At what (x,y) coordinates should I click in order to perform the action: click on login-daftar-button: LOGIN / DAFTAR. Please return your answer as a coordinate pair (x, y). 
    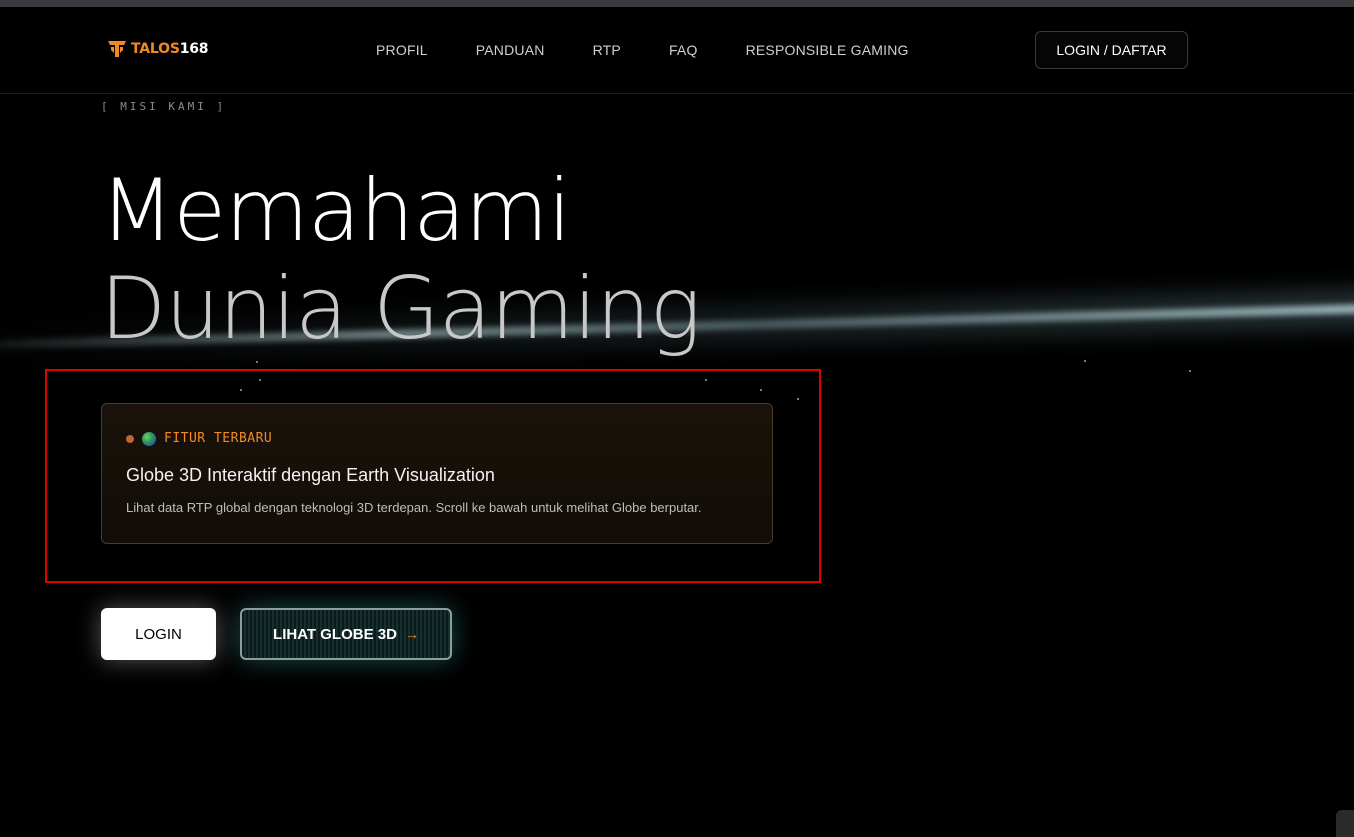
    Looking at the image, I should click on (1111, 50).